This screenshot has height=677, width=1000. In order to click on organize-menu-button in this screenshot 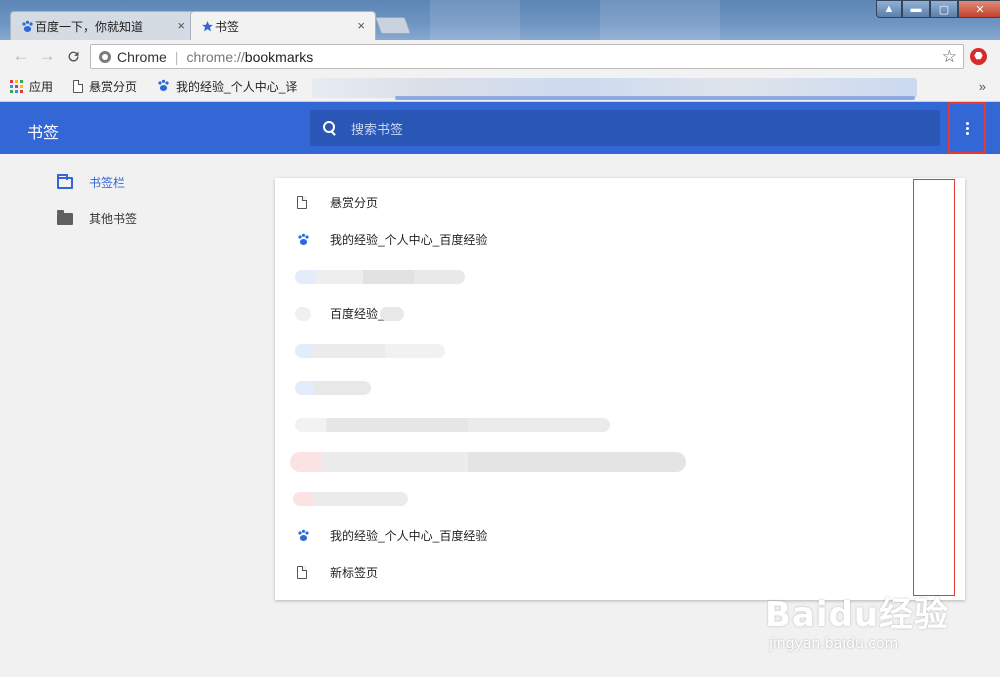, I will do `click(967, 128)`.